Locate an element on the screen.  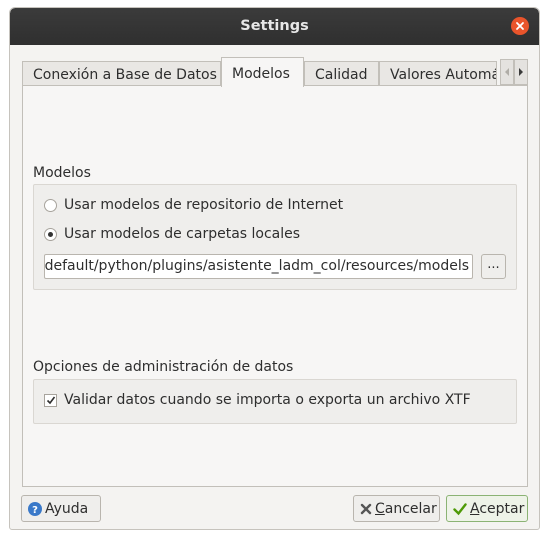
cancel-label: Cancelar is located at coordinates (406, 509).